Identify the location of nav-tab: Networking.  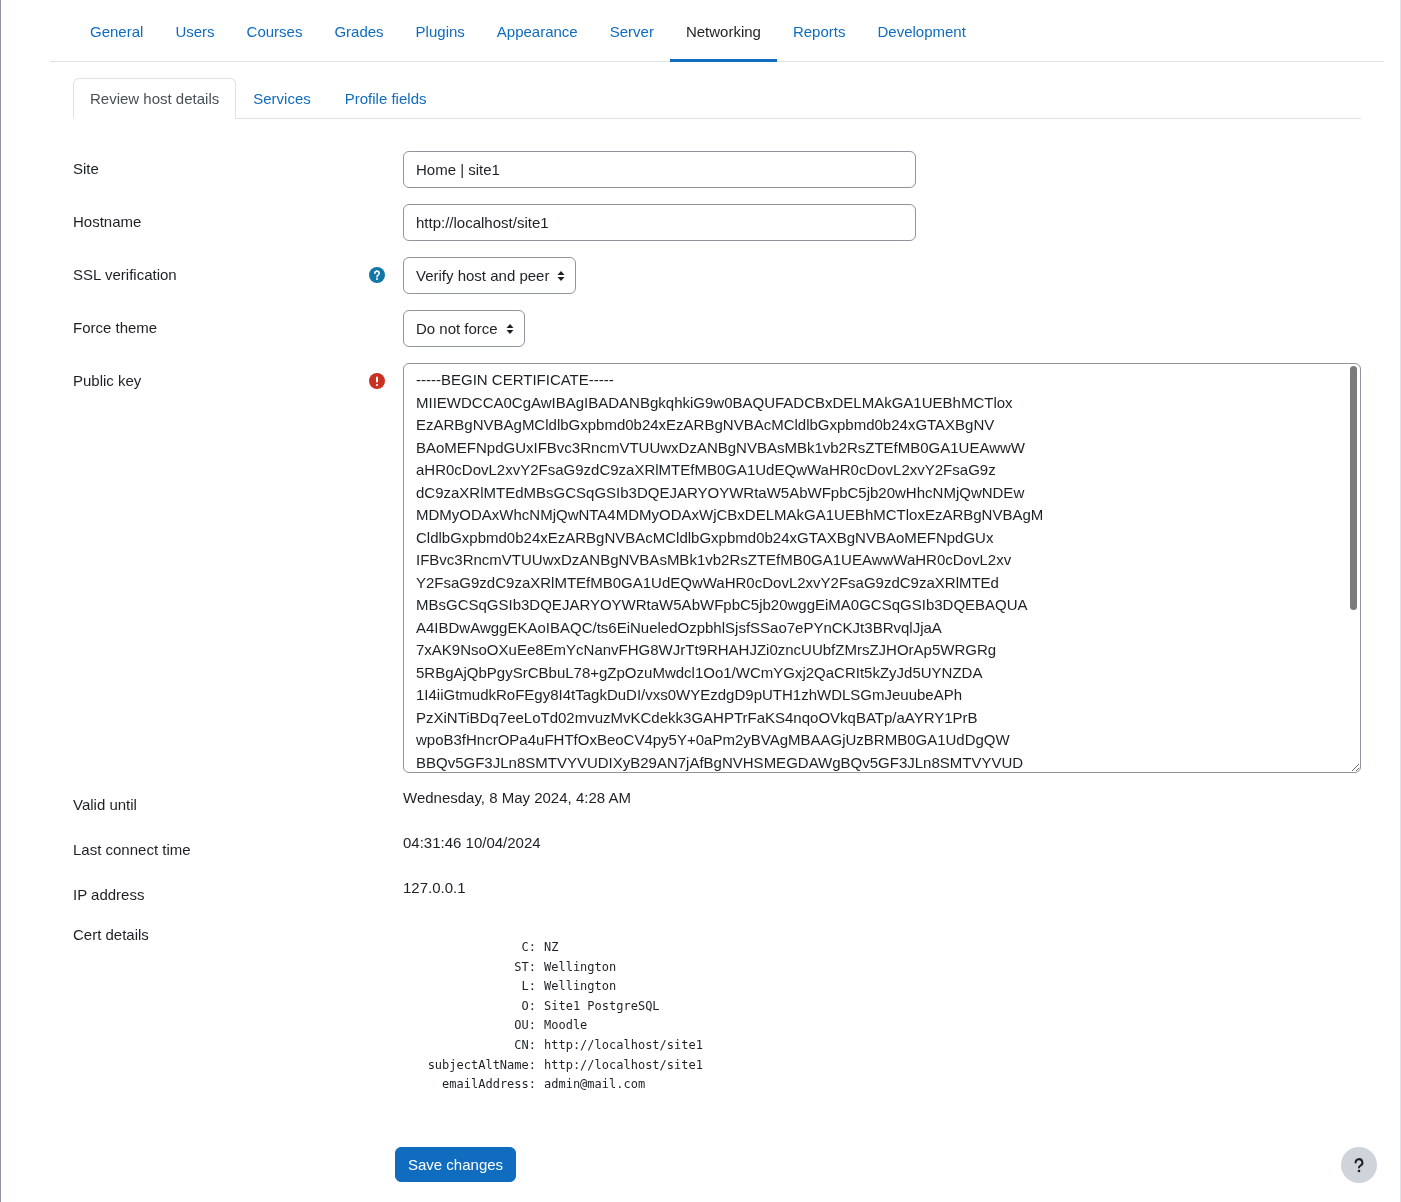
(723, 31).